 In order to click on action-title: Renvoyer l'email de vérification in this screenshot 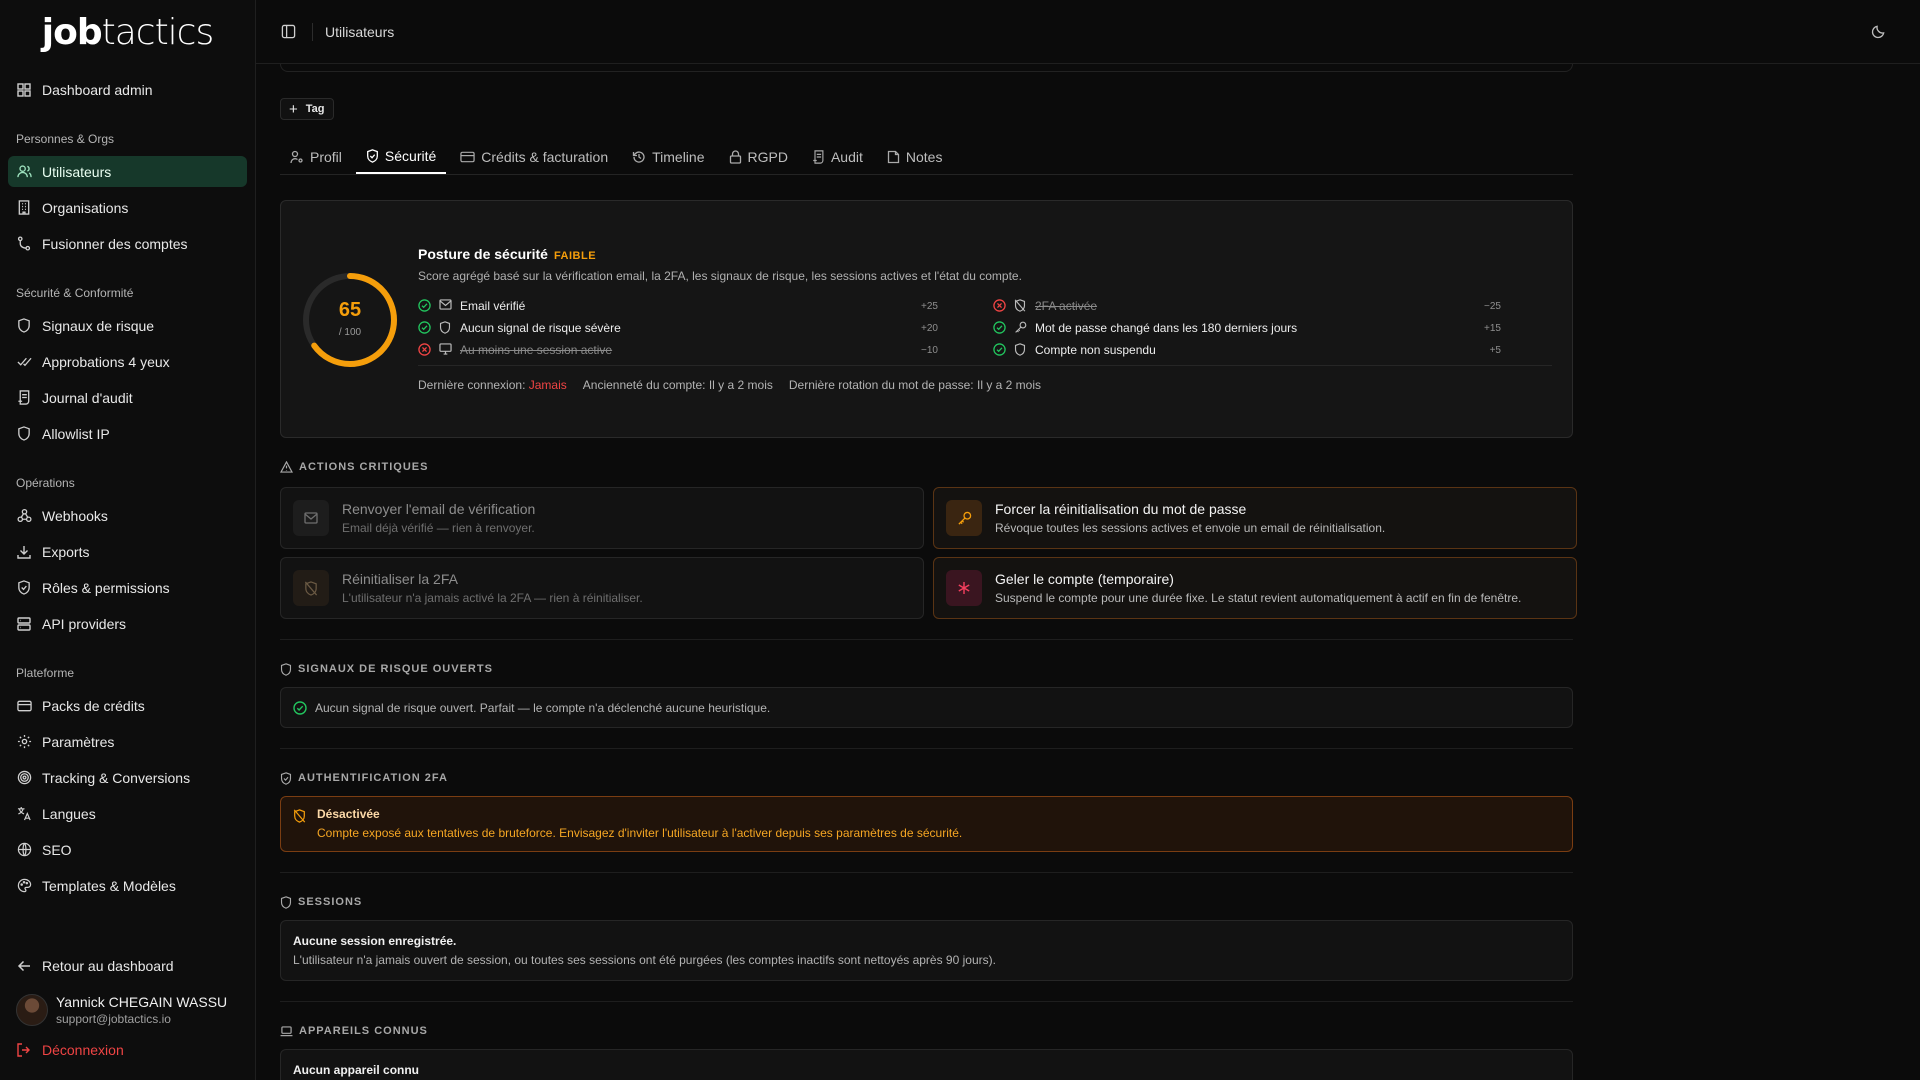, I will do `click(439, 509)`.